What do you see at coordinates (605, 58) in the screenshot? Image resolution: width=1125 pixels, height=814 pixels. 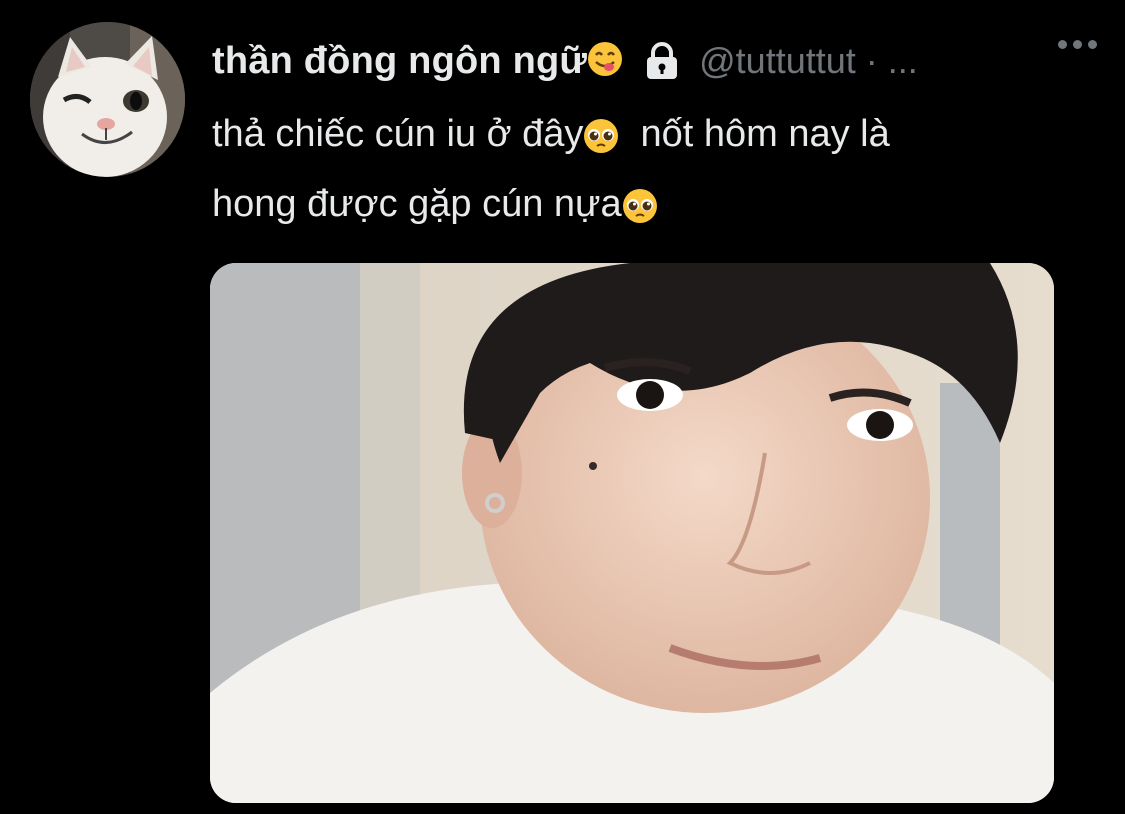 I see `yum-emoji-icon` at bounding box center [605, 58].